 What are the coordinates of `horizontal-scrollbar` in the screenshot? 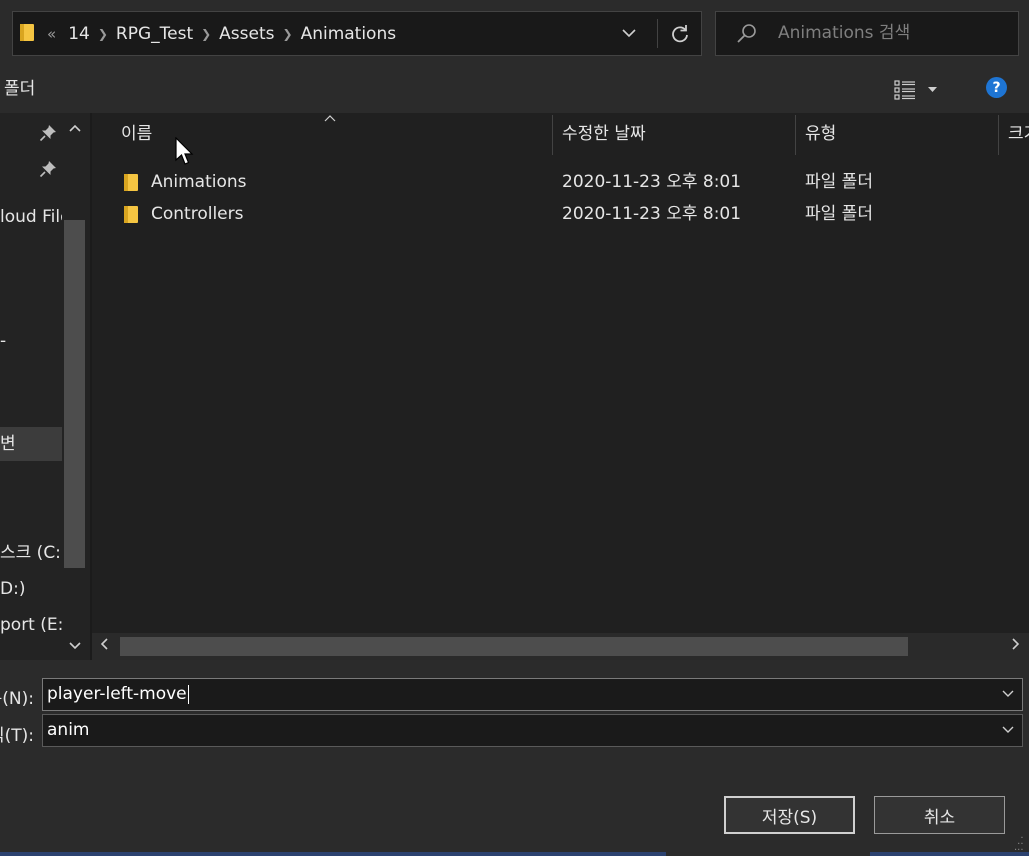 It's located at (560, 646).